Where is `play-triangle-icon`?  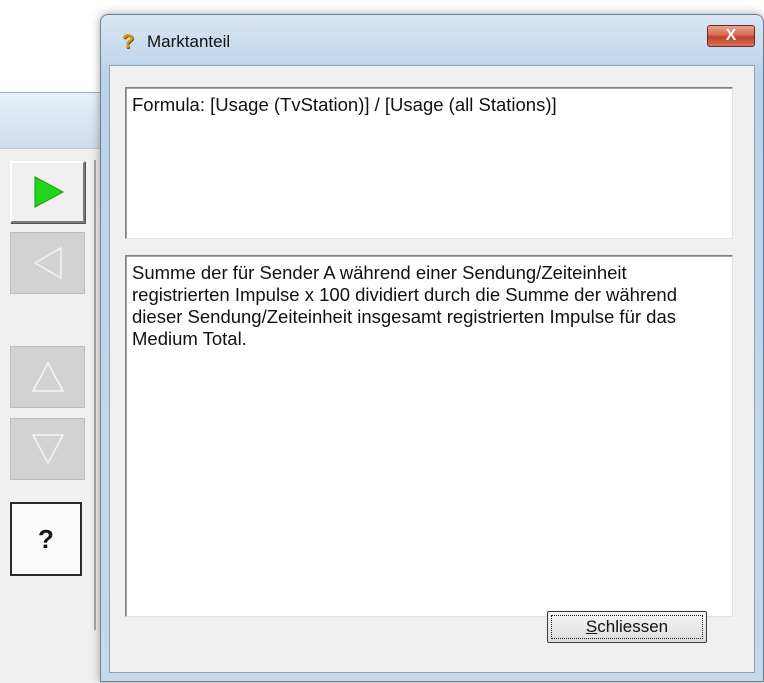 play-triangle-icon is located at coordinates (49, 192).